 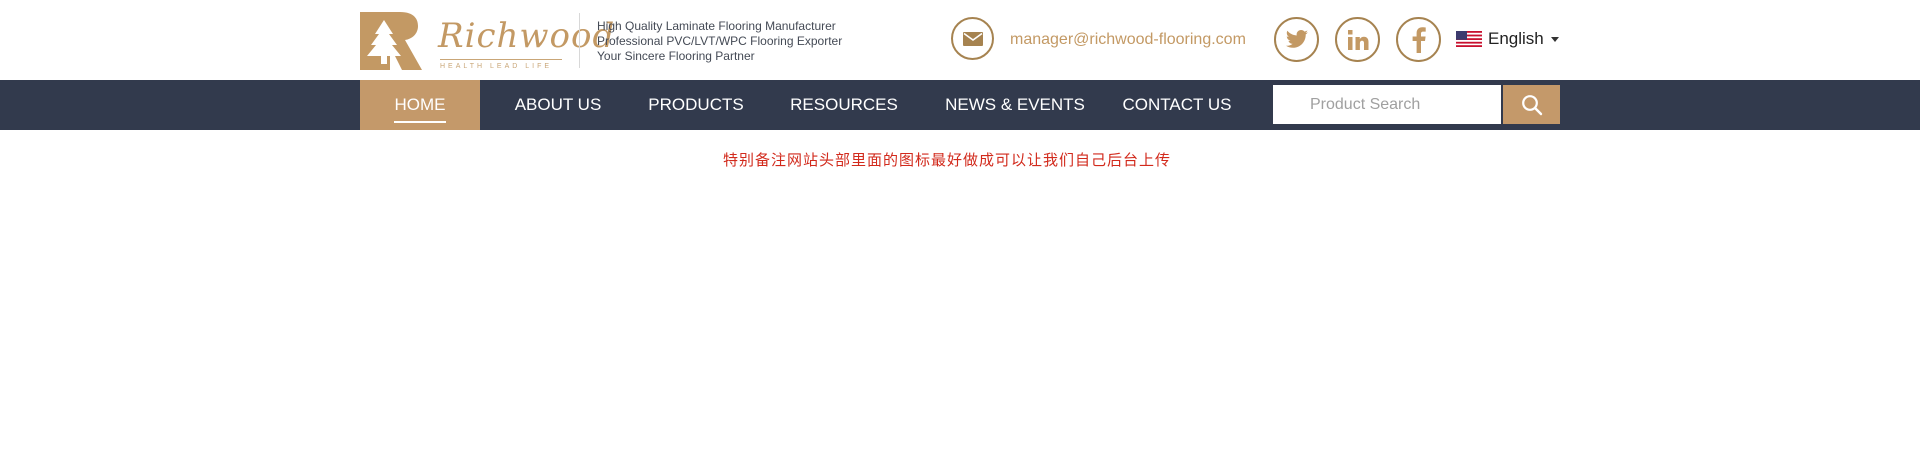 I want to click on twitter-button, so click(x=1296, y=39).